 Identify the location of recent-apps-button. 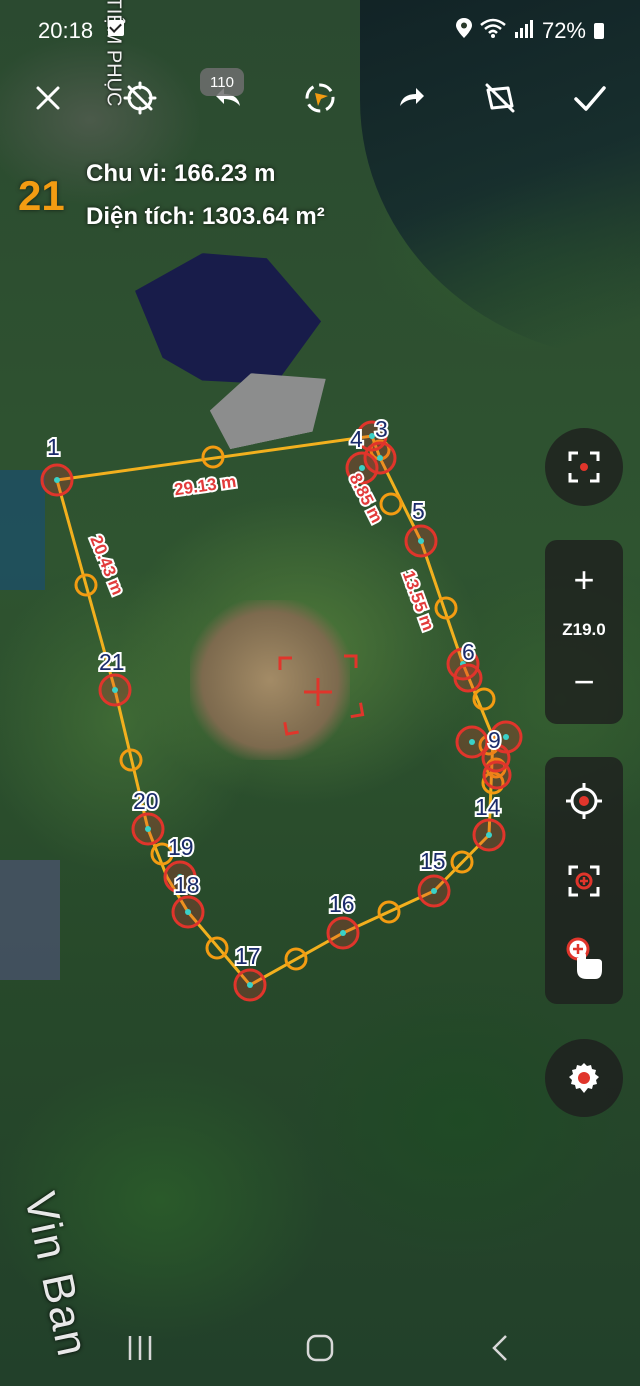
(140, 1348).